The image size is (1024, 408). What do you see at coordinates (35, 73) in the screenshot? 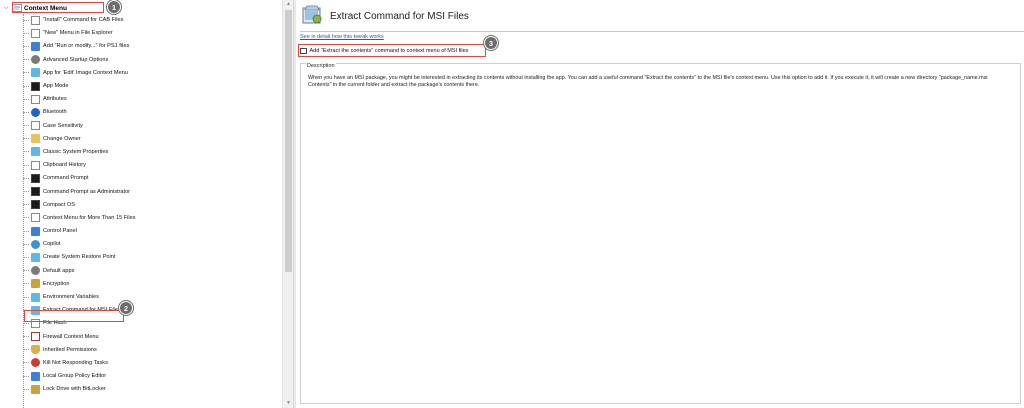
I see `image-icon` at bounding box center [35, 73].